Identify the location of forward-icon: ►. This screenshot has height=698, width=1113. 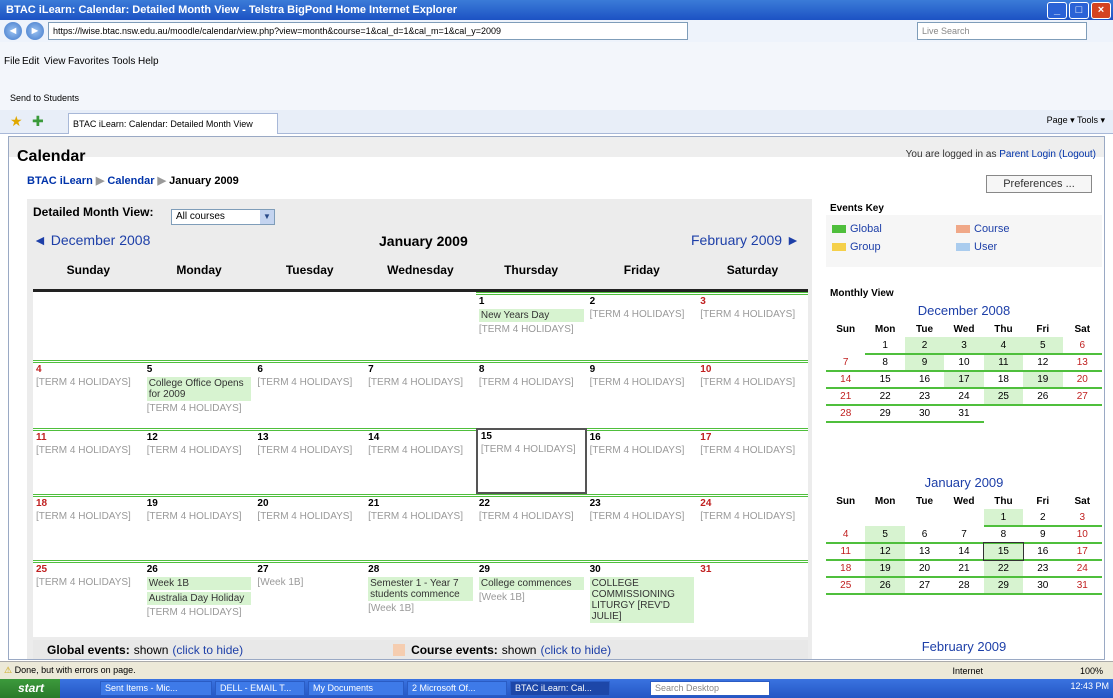
(35, 31).